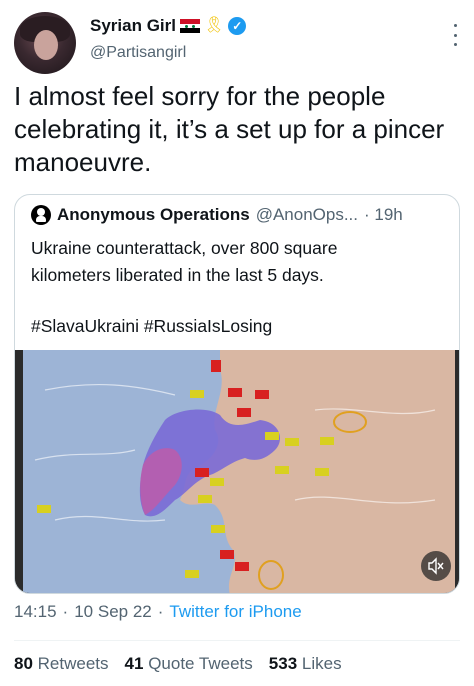 Image resolution: width=474 pixels, height=686 pixels. Describe the element at coordinates (321, 663) in the screenshot. I see `likes-label: Likes` at that location.